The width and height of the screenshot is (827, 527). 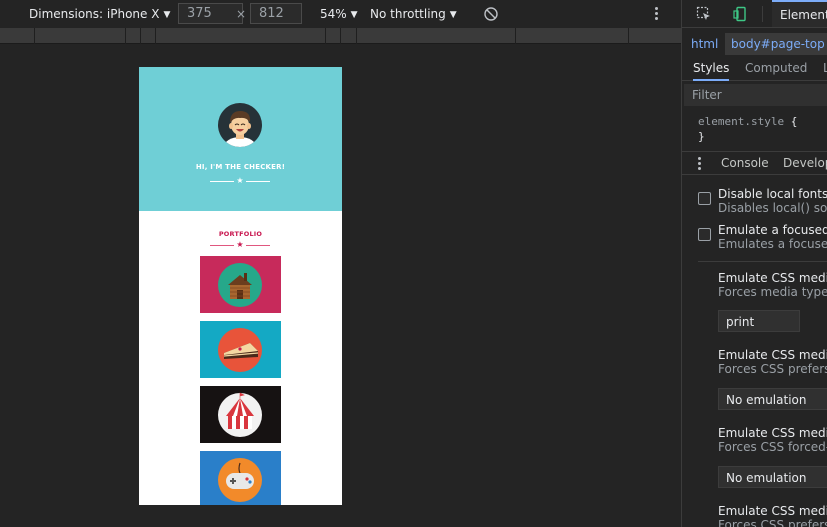 I want to click on brace-open: {, so click(x=794, y=121).